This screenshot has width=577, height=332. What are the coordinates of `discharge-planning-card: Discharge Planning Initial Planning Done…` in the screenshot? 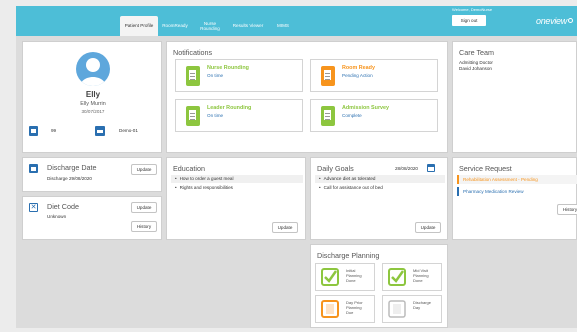 It's located at (379, 286).